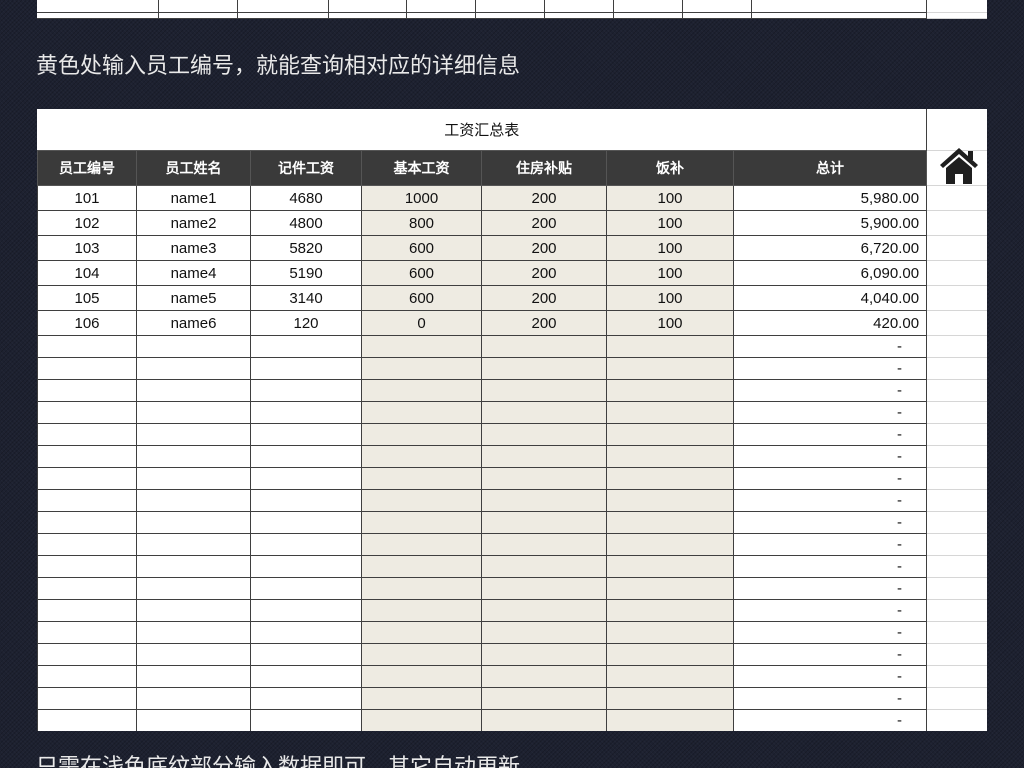 The image size is (1024, 768). What do you see at coordinates (87, 223) in the screenshot?
I see `cell-employee-id: 102` at bounding box center [87, 223].